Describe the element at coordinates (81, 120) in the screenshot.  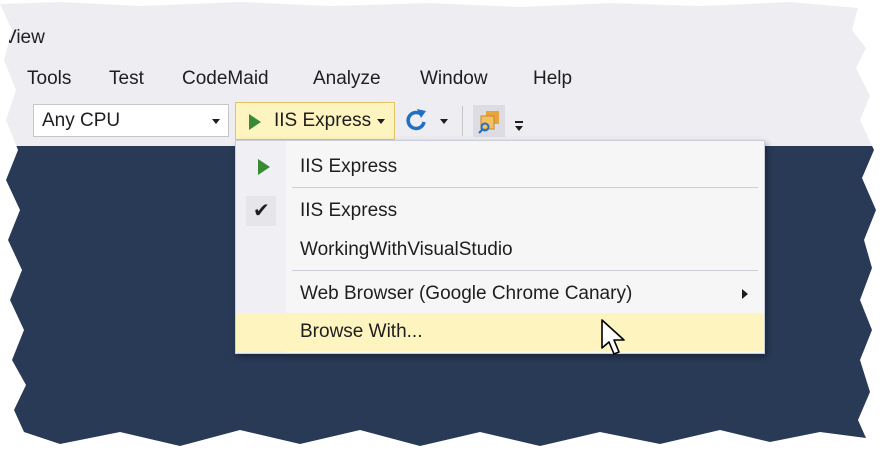
I see `solution-platform-value: Any CPU` at that location.